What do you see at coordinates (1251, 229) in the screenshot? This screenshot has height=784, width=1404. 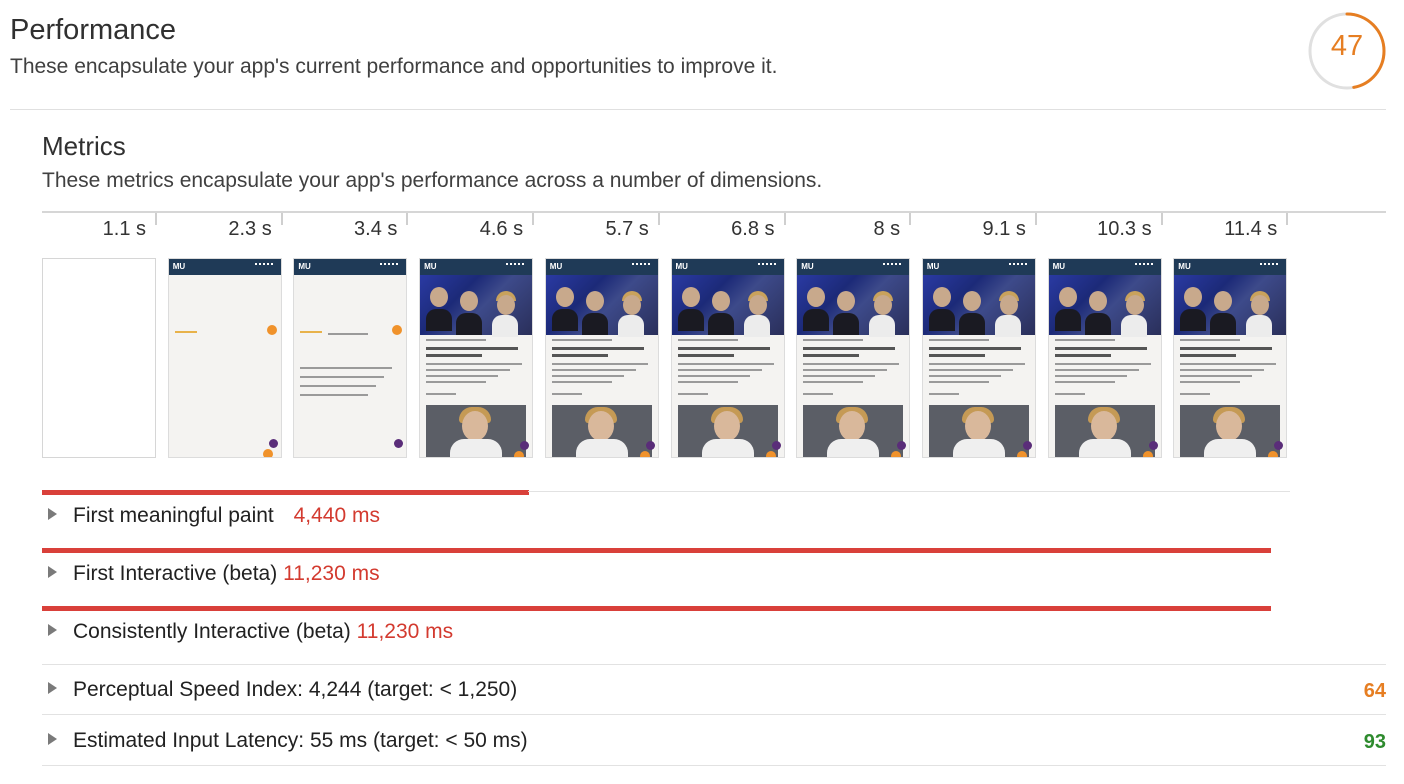 I see `frame-timestamp: 11.4 s` at bounding box center [1251, 229].